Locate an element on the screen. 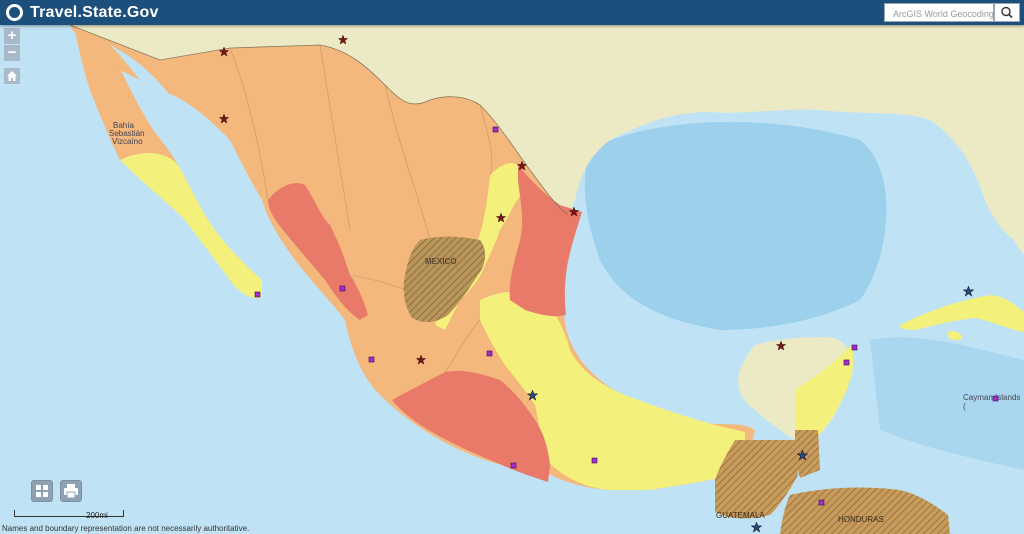 Image resolution: width=1024 pixels, height=534 pixels. map-label-mexico: MEXICO is located at coordinates (441, 261).